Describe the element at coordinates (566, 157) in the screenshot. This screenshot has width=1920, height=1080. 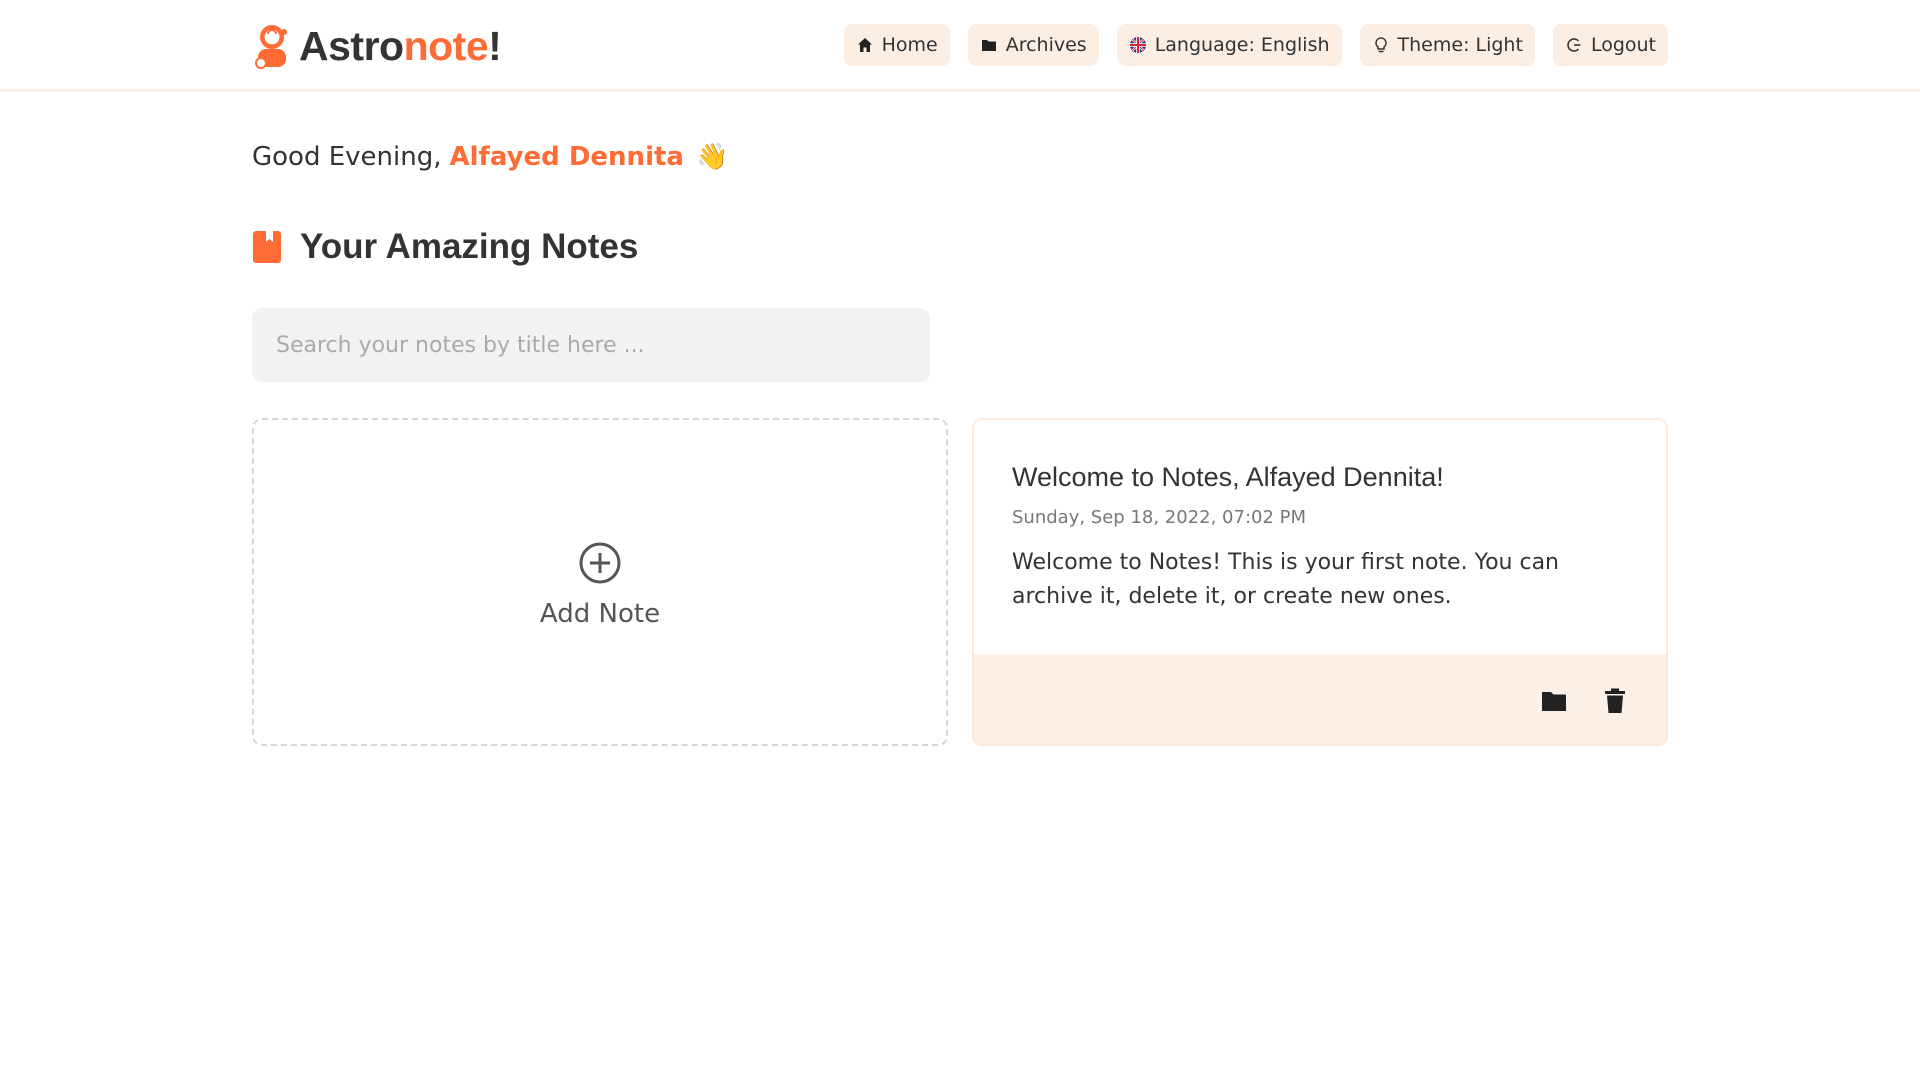
I see `greeting-user-name: Alfayed Dennita` at that location.